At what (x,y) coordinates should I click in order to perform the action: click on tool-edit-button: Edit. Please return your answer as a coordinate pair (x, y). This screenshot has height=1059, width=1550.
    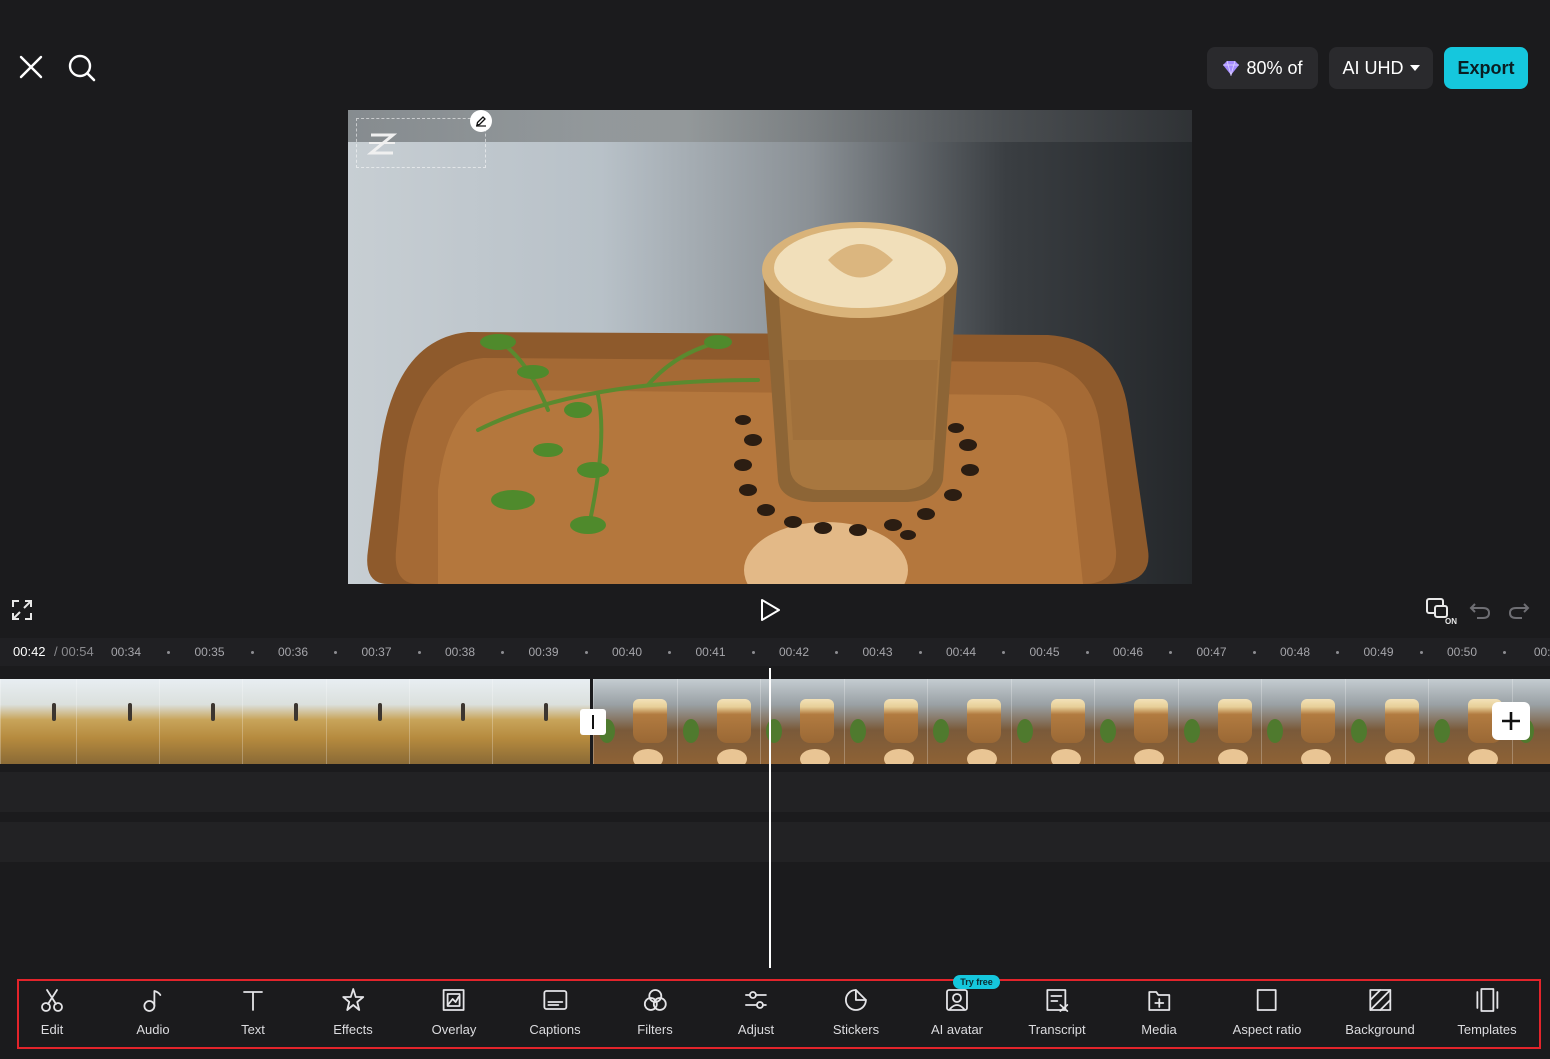
    Looking at the image, I should click on (52, 1013).